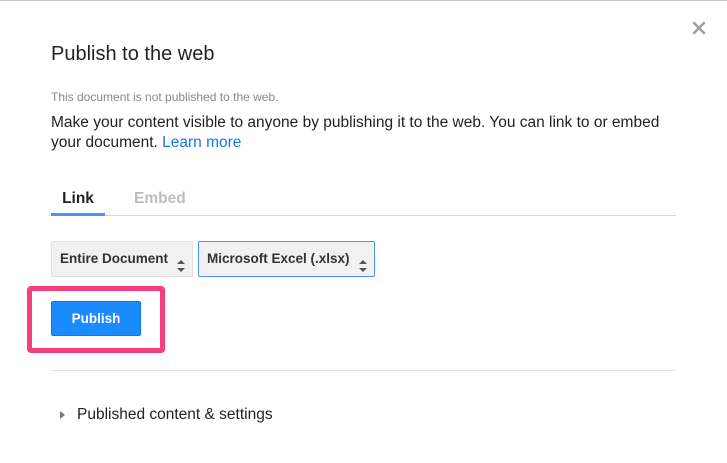 The height and width of the screenshot is (463, 727). I want to click on expand-triangle-icon, so click(62, 415).